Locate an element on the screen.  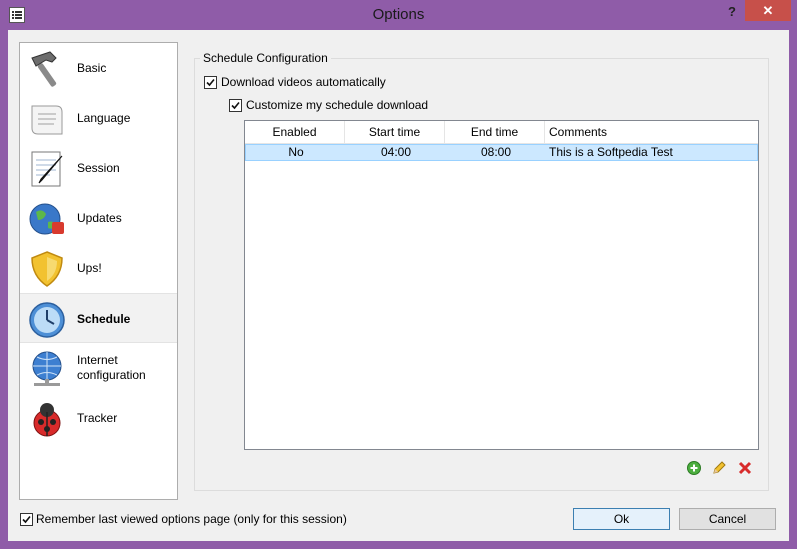
nav-item-ups: Ups! is located at coordinates (98, 268).